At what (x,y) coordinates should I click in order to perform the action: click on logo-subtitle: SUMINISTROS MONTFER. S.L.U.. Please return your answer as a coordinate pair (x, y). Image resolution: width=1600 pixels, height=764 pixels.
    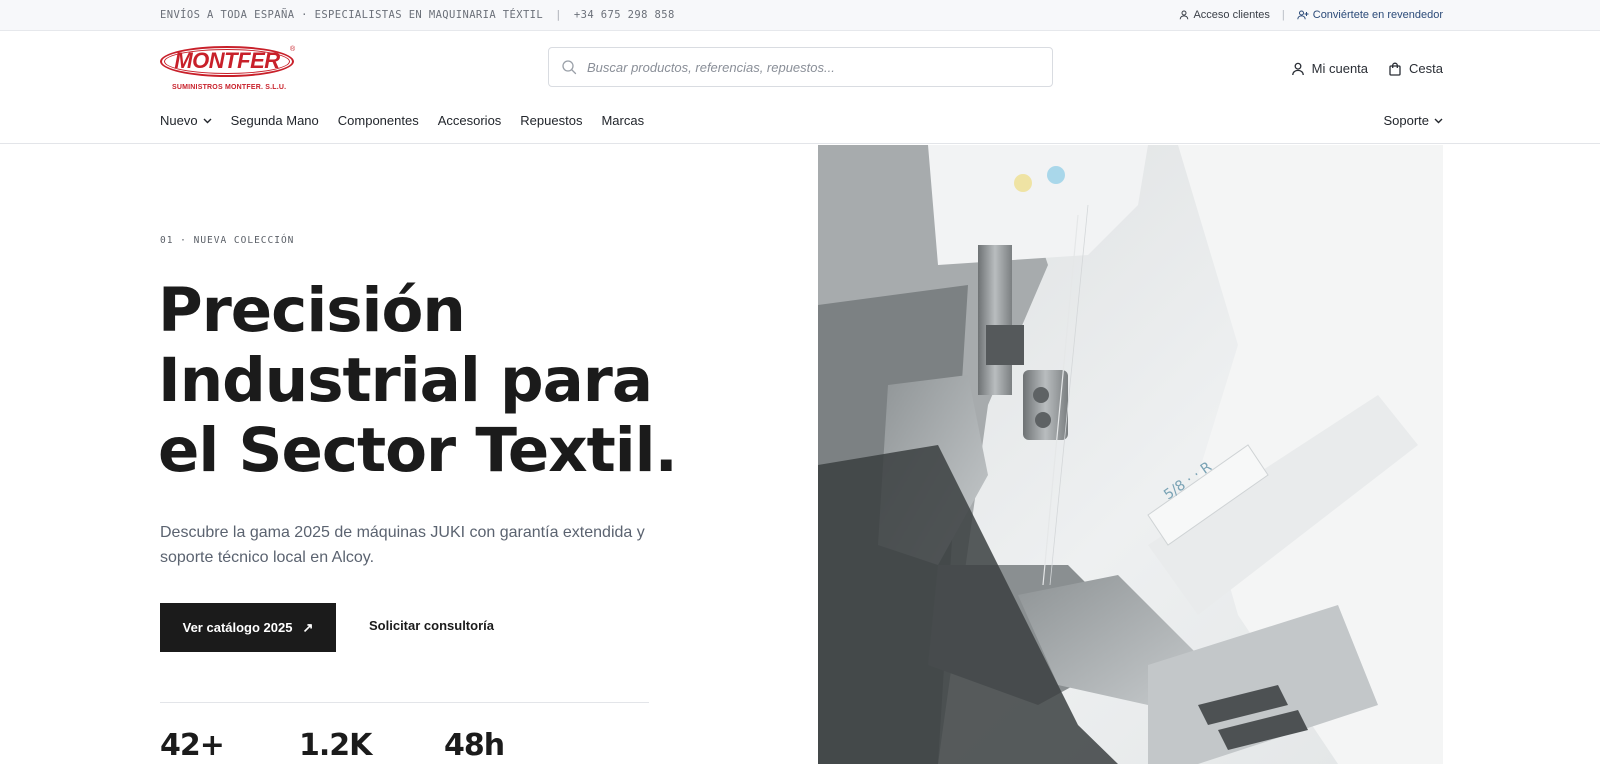
    Looking at the image, I should click on (229, 87).